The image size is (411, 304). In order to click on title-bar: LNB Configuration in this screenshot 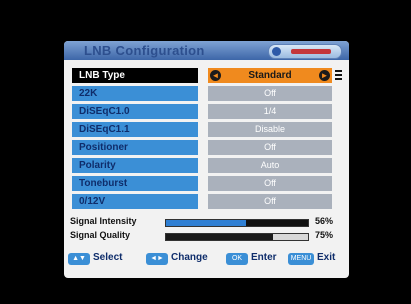, I will do `click(206, 50)`.